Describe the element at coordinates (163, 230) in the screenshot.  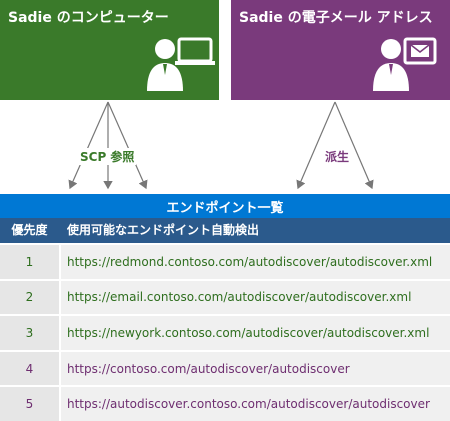
I see `header-endpoint: 使用可能なエンドポイント自動検出` at that location.